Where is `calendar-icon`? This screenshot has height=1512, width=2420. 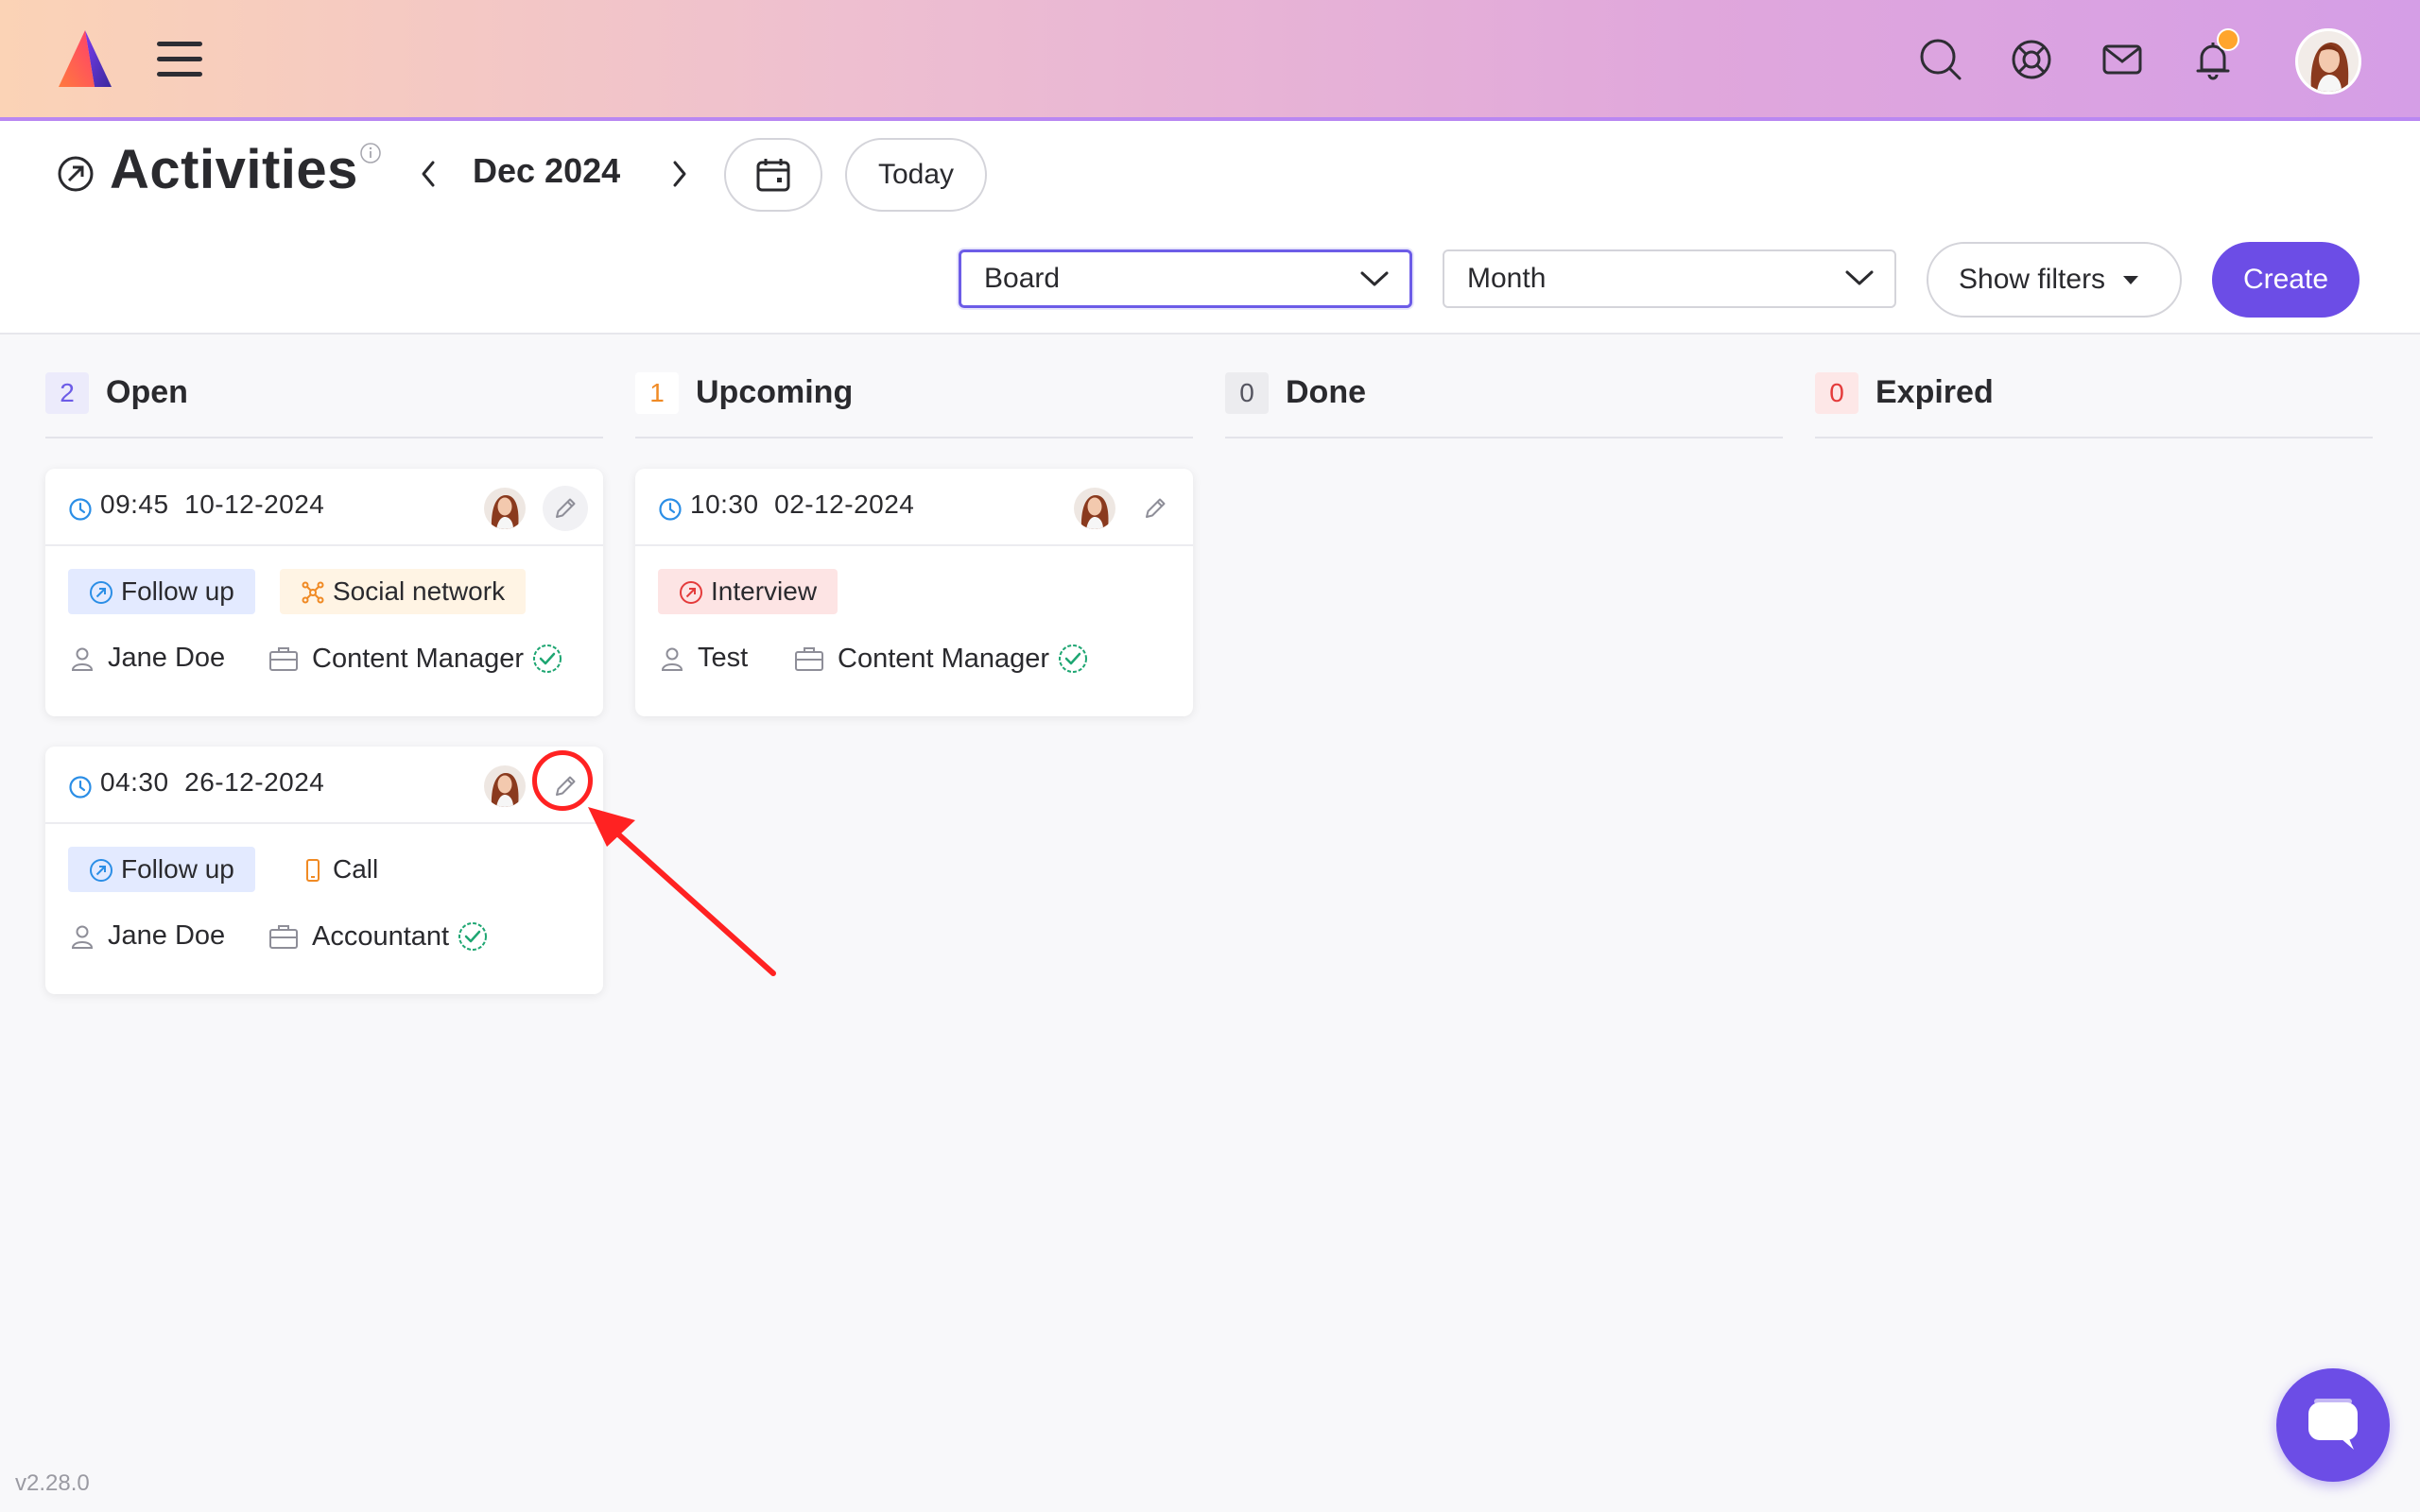
calendar-icon is located at coordinates (773, 175).